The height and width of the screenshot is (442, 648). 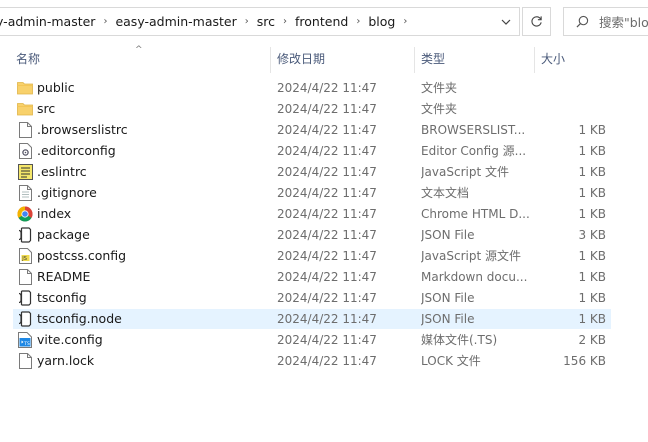 I want to click on script-file-icon, so click(x=25, y=172).